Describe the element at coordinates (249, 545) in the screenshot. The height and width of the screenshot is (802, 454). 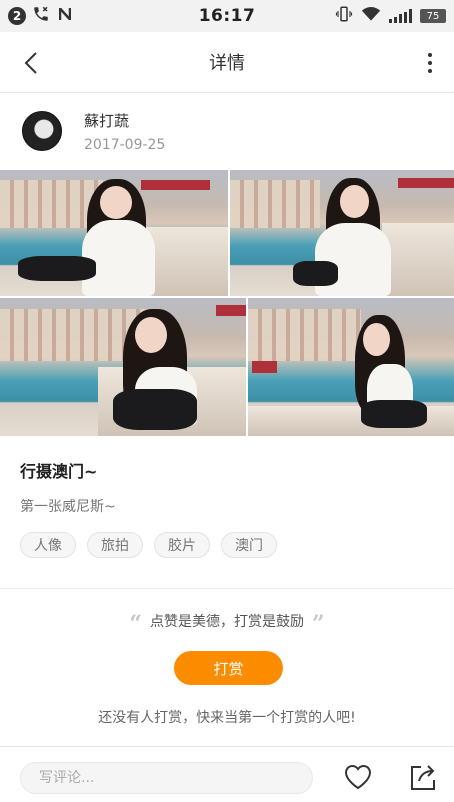
I see `tag-macau: 澳门` at that location.